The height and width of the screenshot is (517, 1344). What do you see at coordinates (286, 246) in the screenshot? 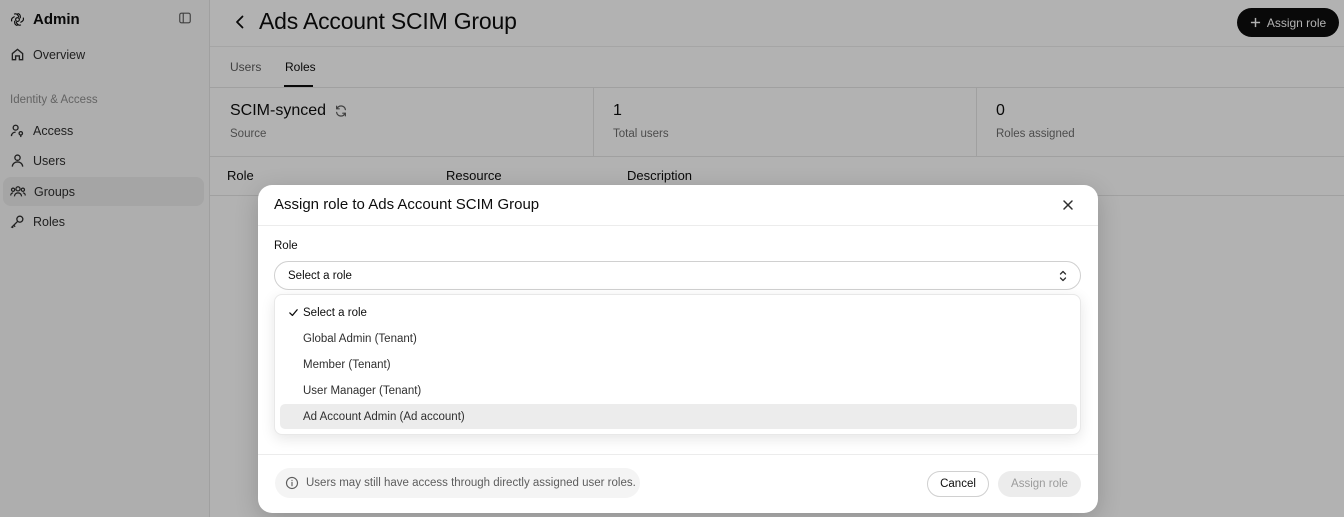
I see `role-field-label: Role` at bounding box center [286, 246].